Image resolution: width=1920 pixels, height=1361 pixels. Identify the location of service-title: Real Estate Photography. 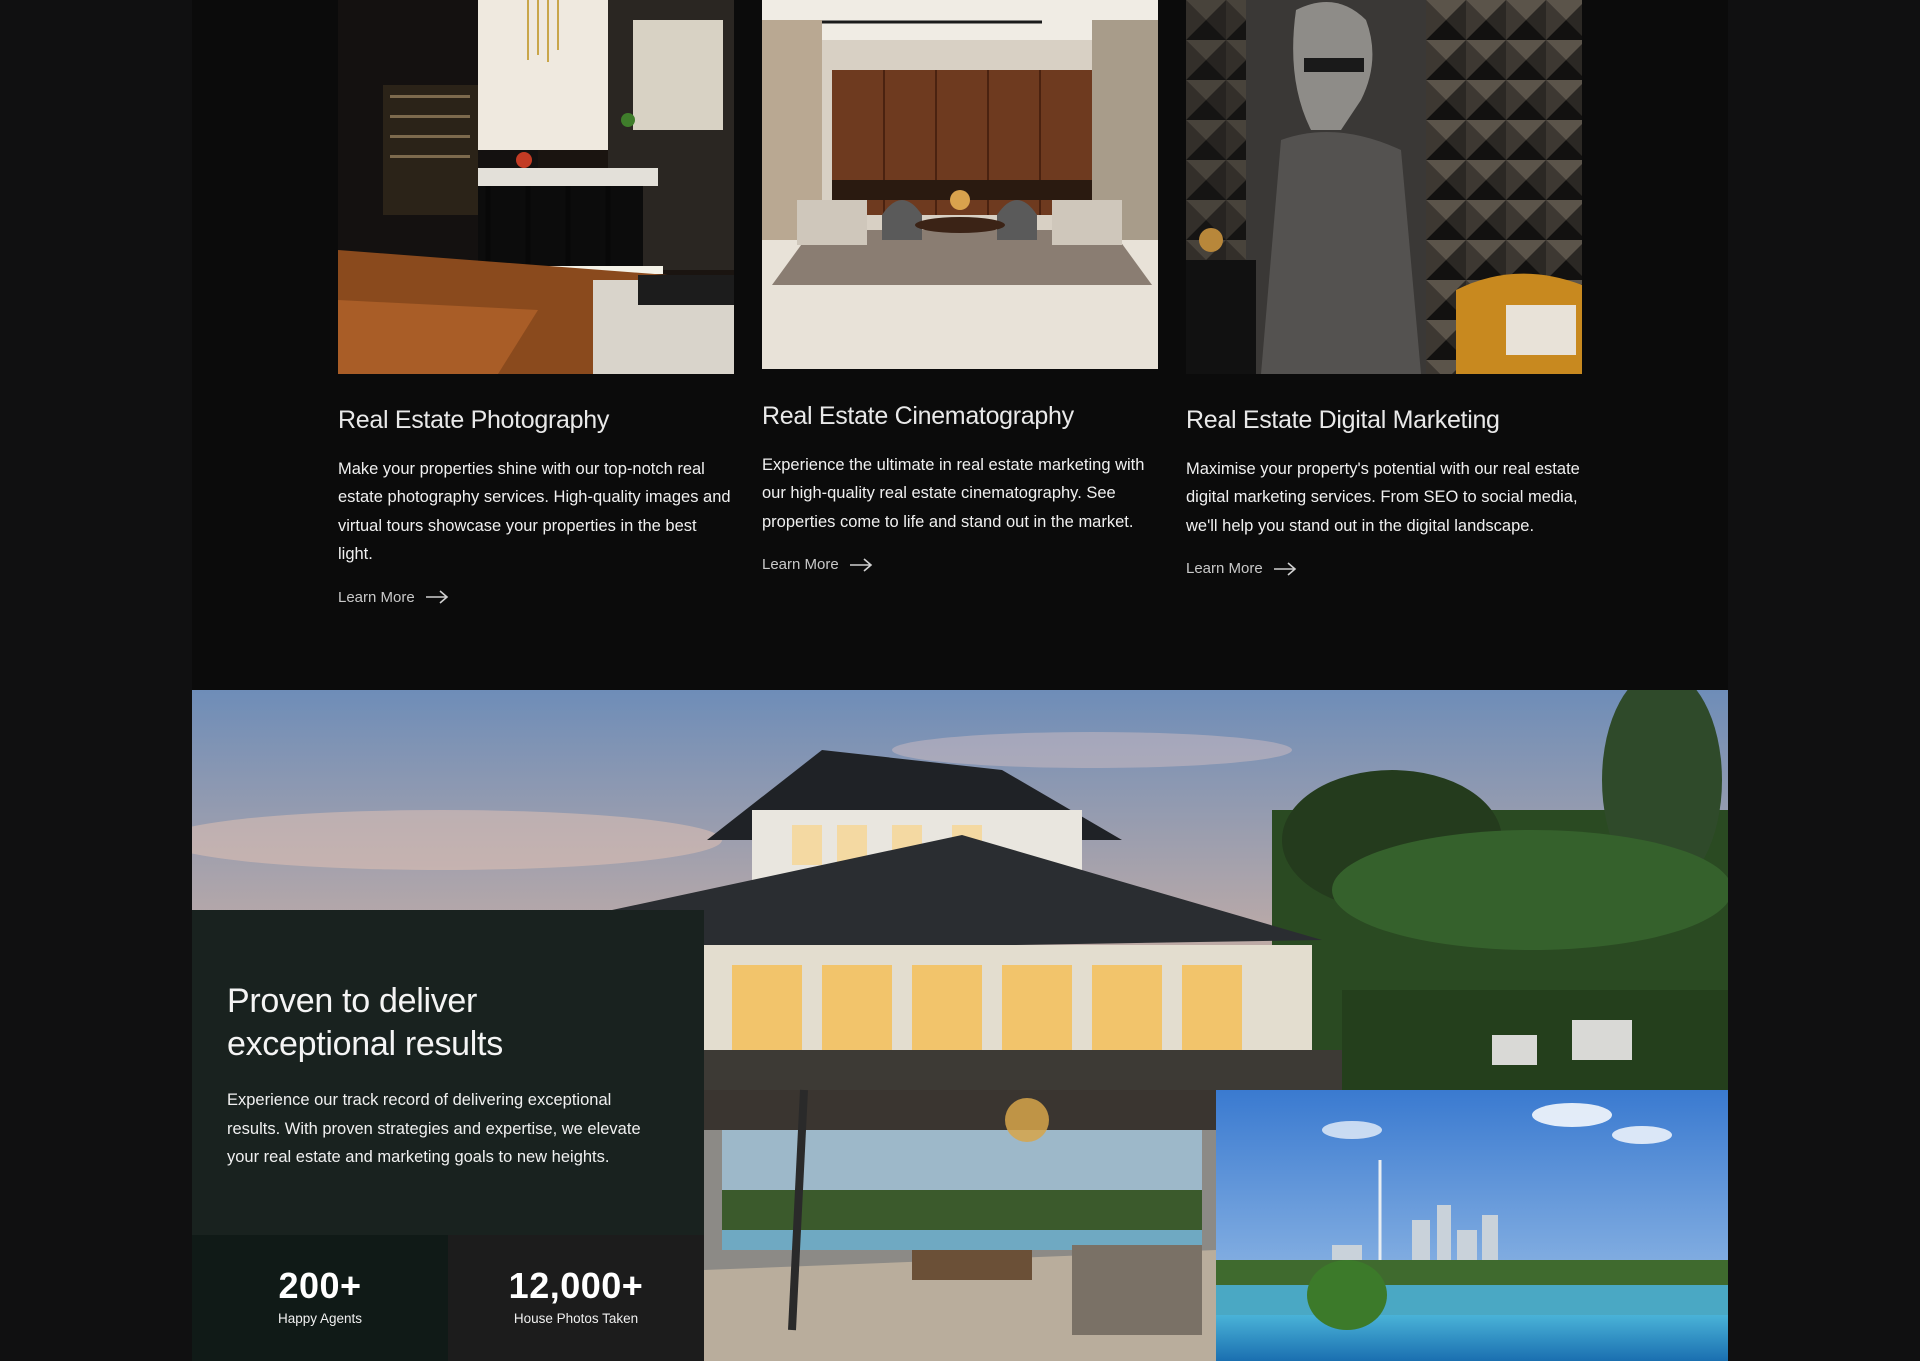
(474, 420).